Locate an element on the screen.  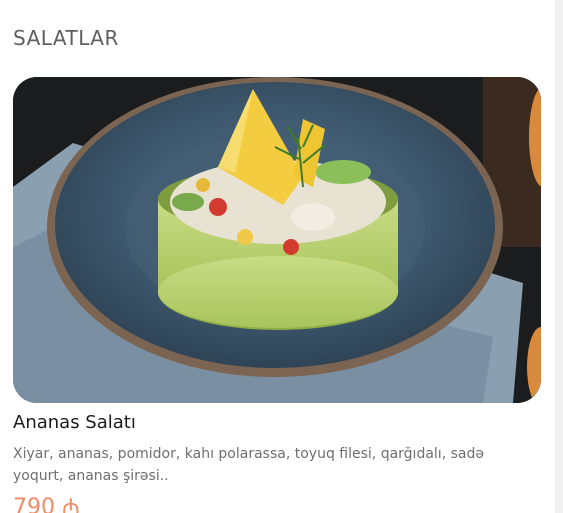
menu-item-price: 790 ₼ is located at coordinates (46, 504).